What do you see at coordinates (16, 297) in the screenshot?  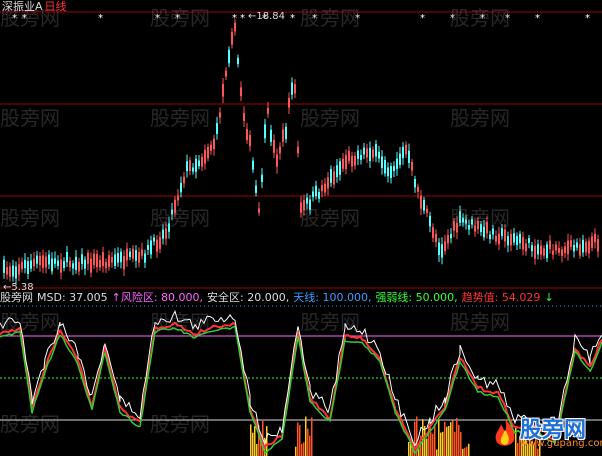 I see `indicator-prefix: 股旁网` at bounding box center [16, 297].